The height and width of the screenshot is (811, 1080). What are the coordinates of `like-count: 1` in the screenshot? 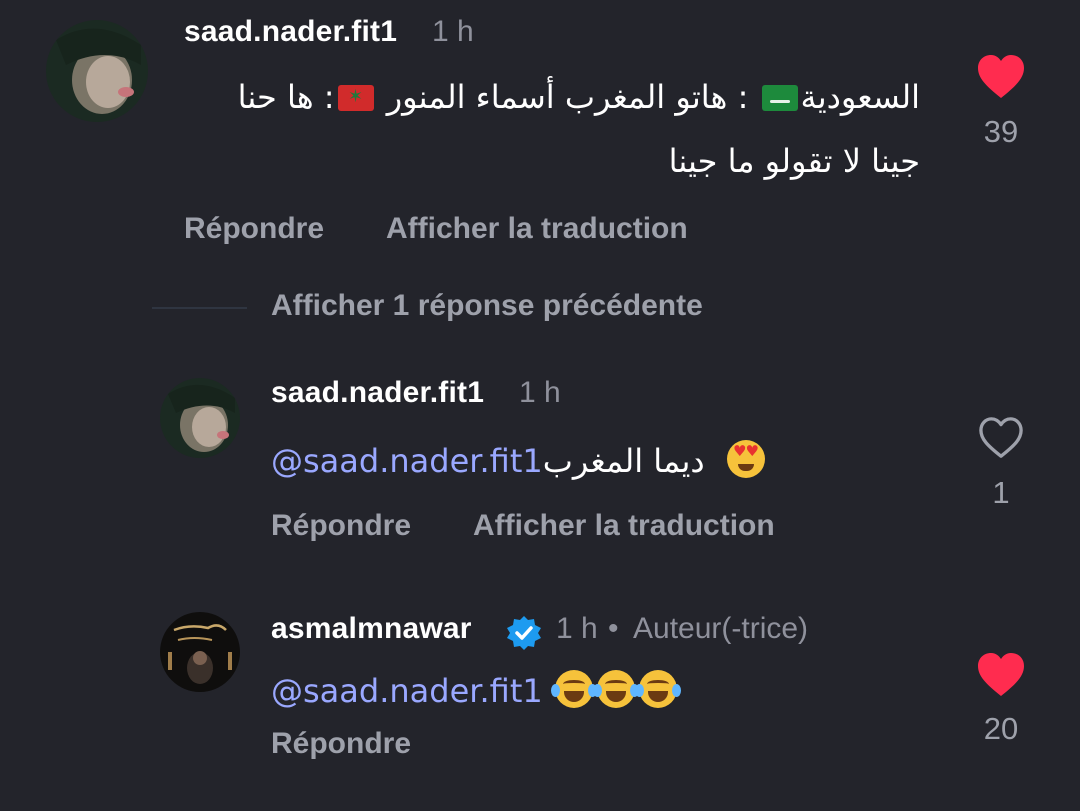 It's located at (1001, 492).